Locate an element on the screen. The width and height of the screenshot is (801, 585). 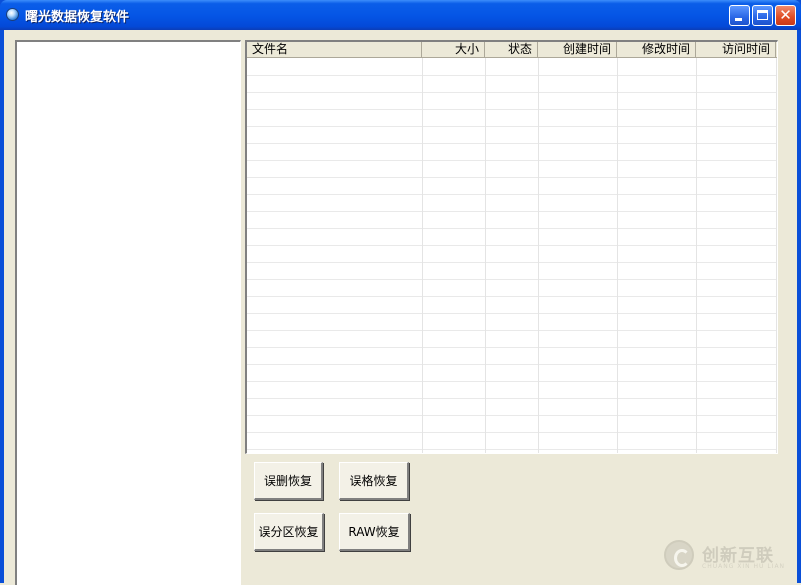
column-header-filename: 文件名 is located at coordinates (334, 49).